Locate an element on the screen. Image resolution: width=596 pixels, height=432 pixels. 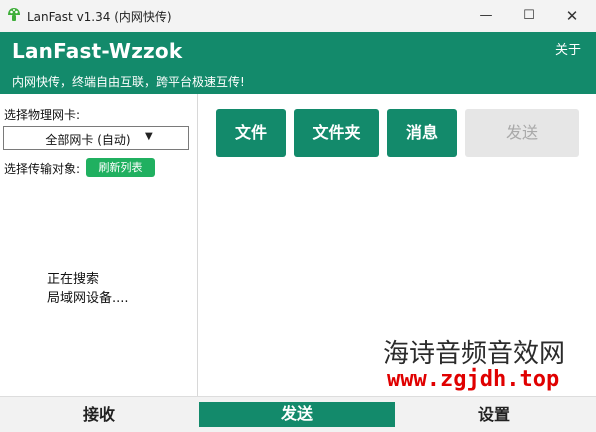
bottom-nav: 接收 发送 设置 is located at coordinates (298, 414).